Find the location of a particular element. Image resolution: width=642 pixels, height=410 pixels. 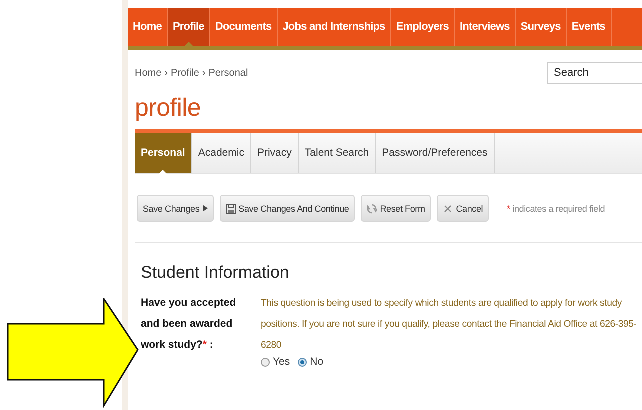

toolbar-button: Save Changes And Continue is located at coordinates (288, 208).